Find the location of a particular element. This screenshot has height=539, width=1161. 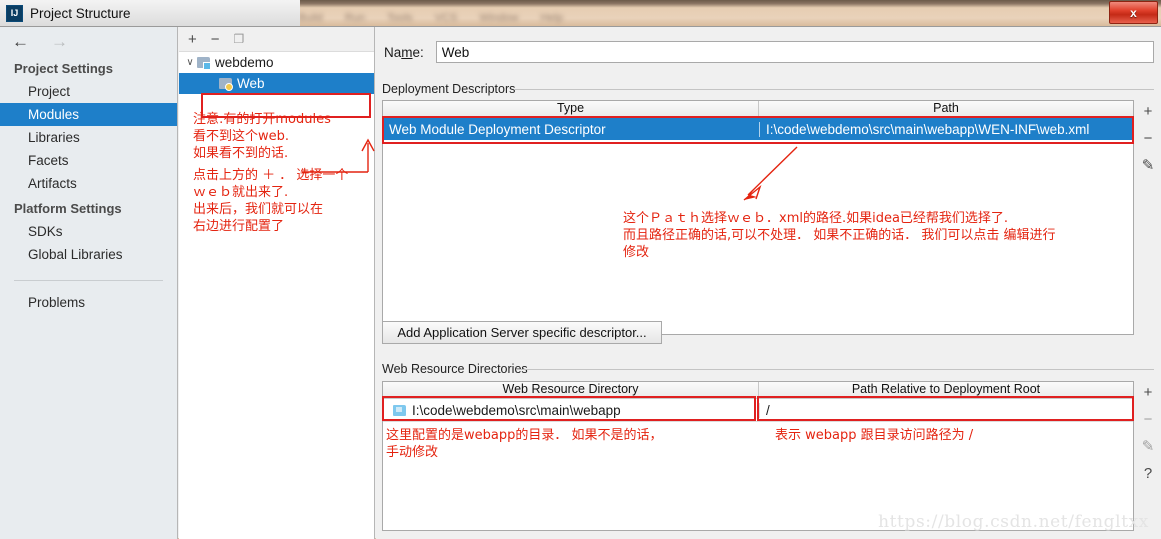

web-resource-directories-label: Web Resource Directories is located at coordinates (458, 369).